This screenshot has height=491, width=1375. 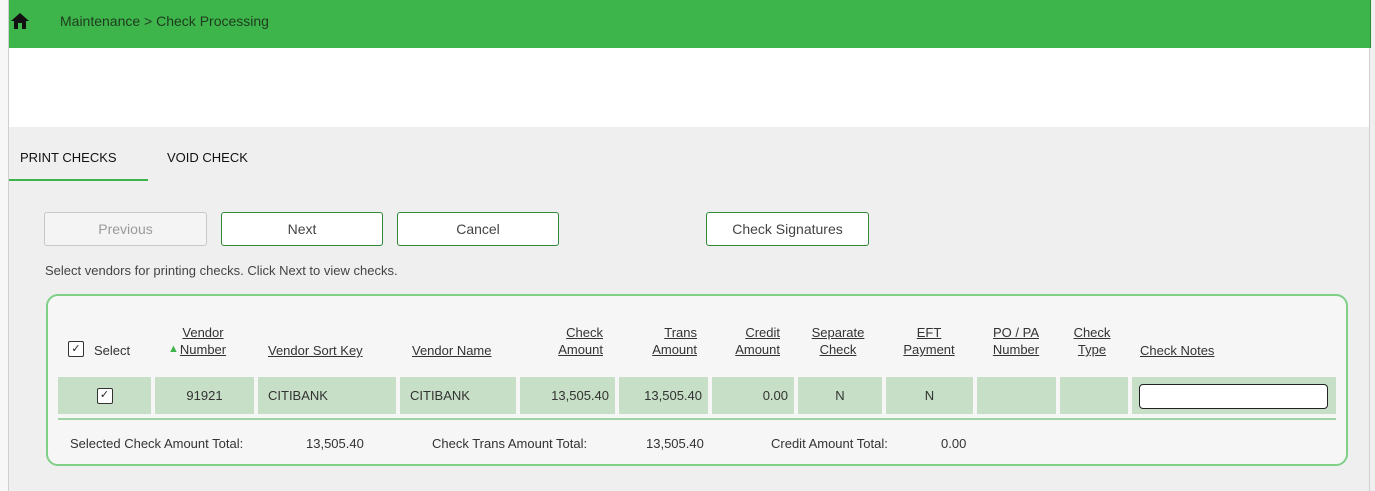 I want to click on header-check-amount: Check Amount, so click(x=574, y=341).